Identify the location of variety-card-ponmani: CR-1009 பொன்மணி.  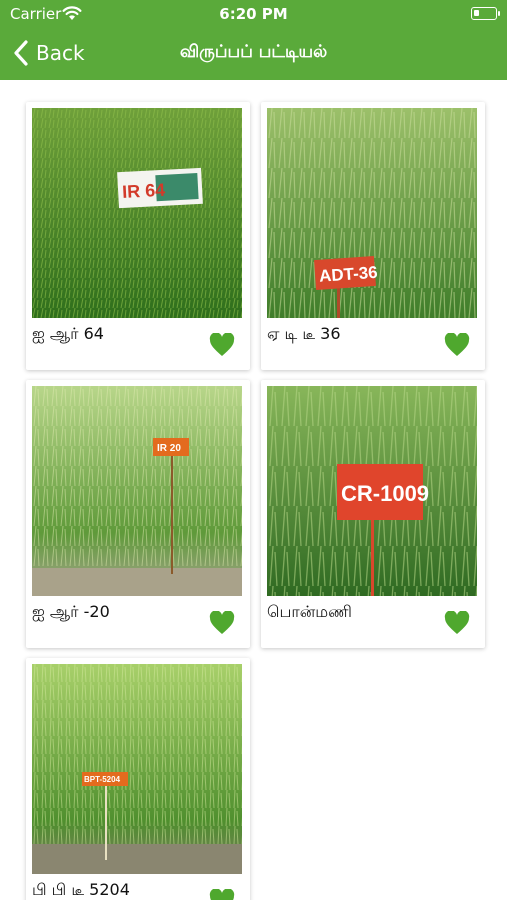
(373, 514).